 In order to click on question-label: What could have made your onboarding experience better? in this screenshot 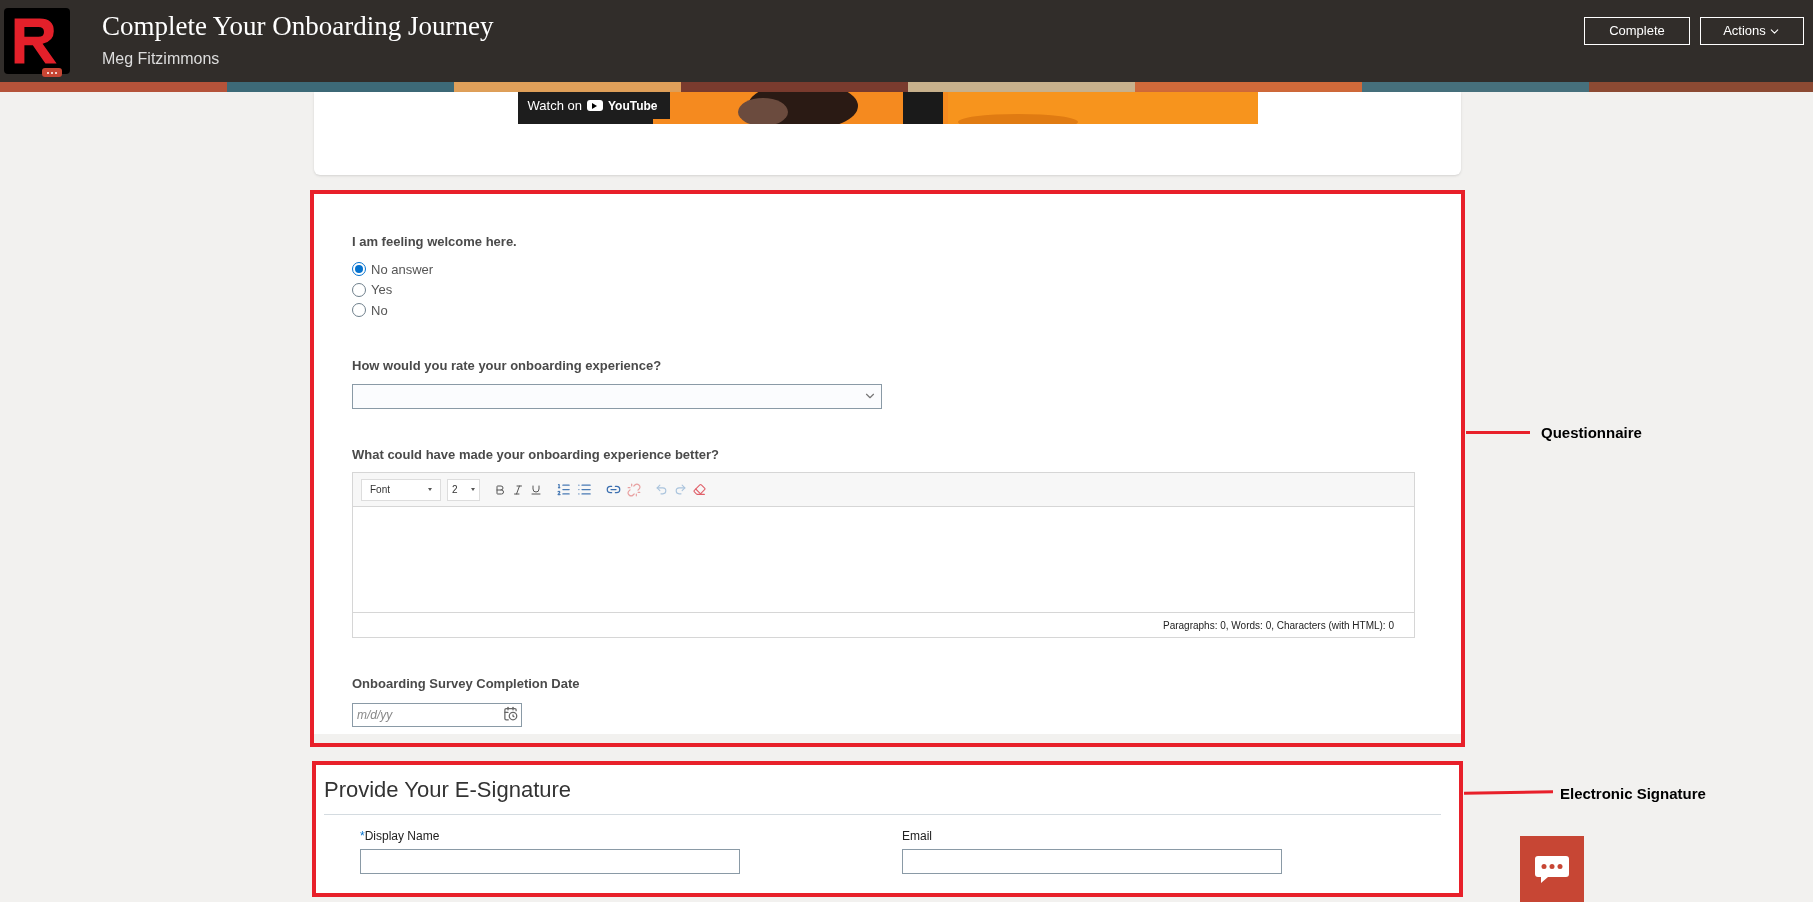, I will do `click(536, 454)`.